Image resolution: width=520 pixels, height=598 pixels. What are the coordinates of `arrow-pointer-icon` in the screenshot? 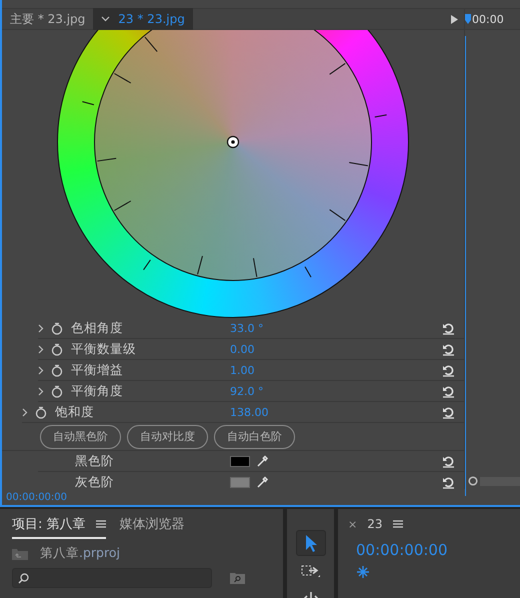 It's located at (311, 543).